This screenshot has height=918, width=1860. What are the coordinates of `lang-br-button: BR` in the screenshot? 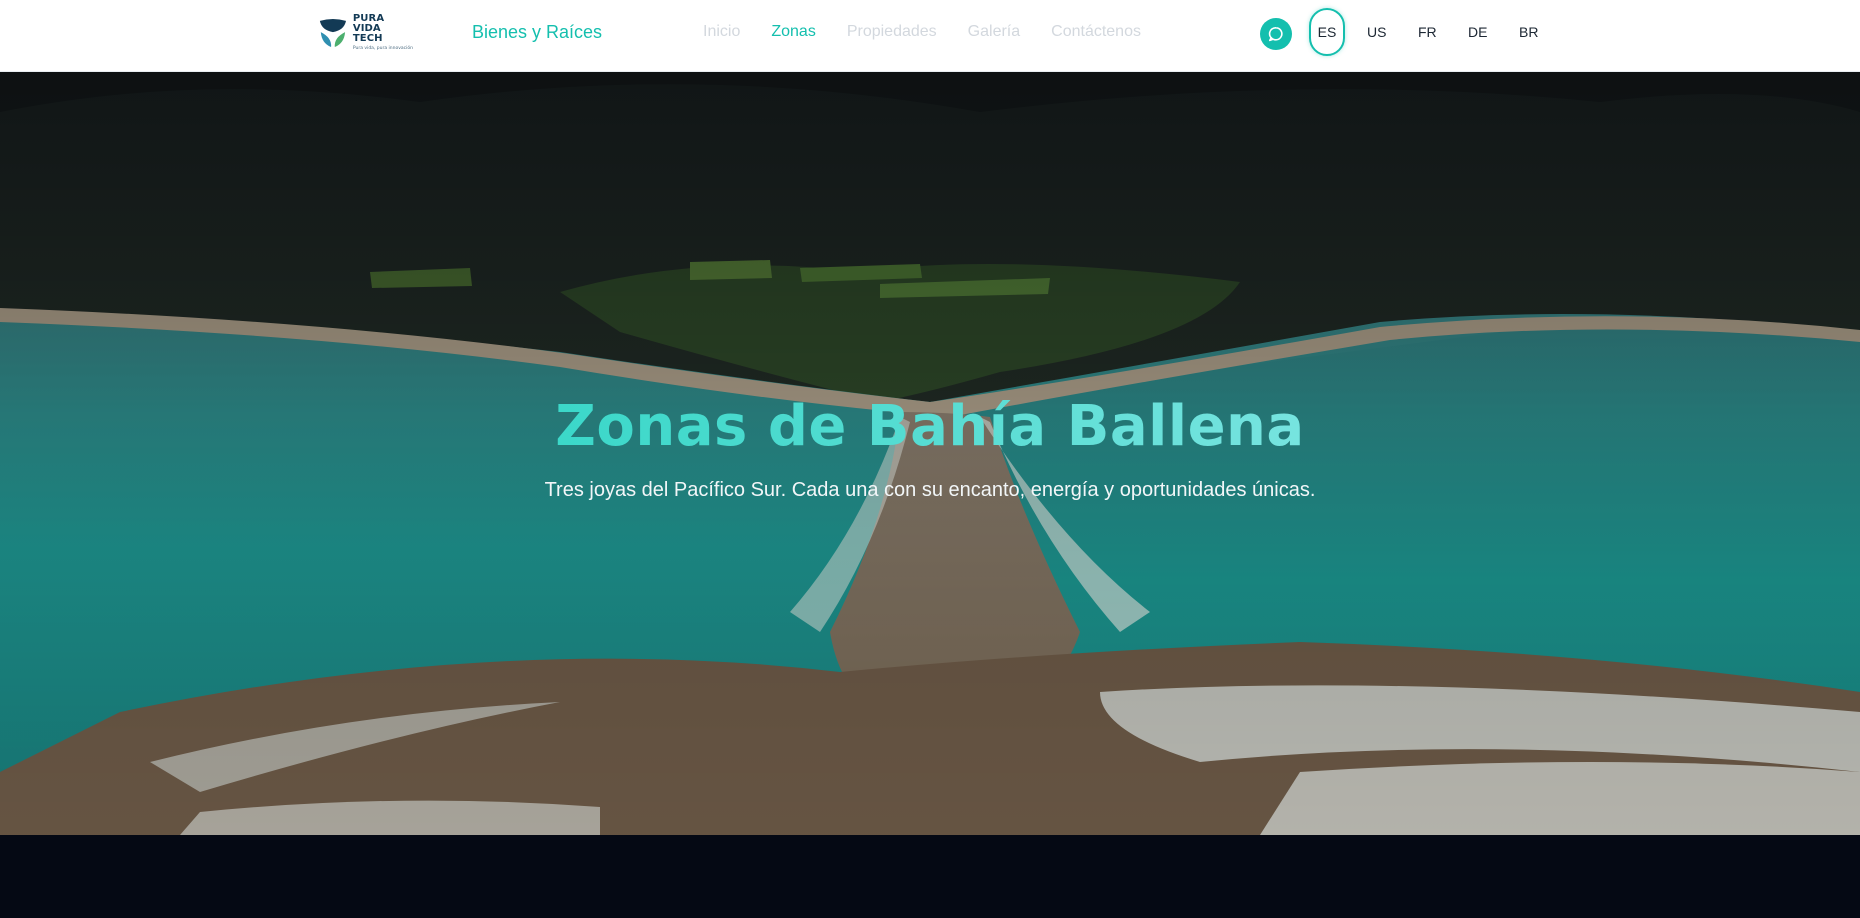 It's located at (1528, 32).